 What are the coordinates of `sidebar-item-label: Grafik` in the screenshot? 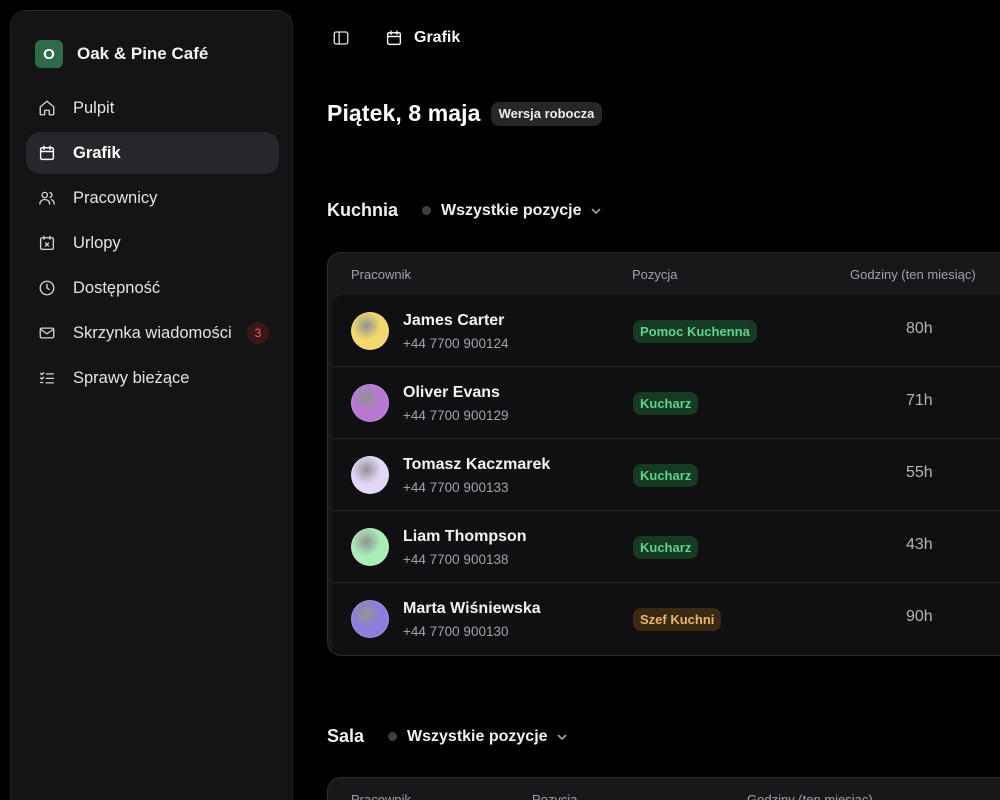 It's located at (97, 152).